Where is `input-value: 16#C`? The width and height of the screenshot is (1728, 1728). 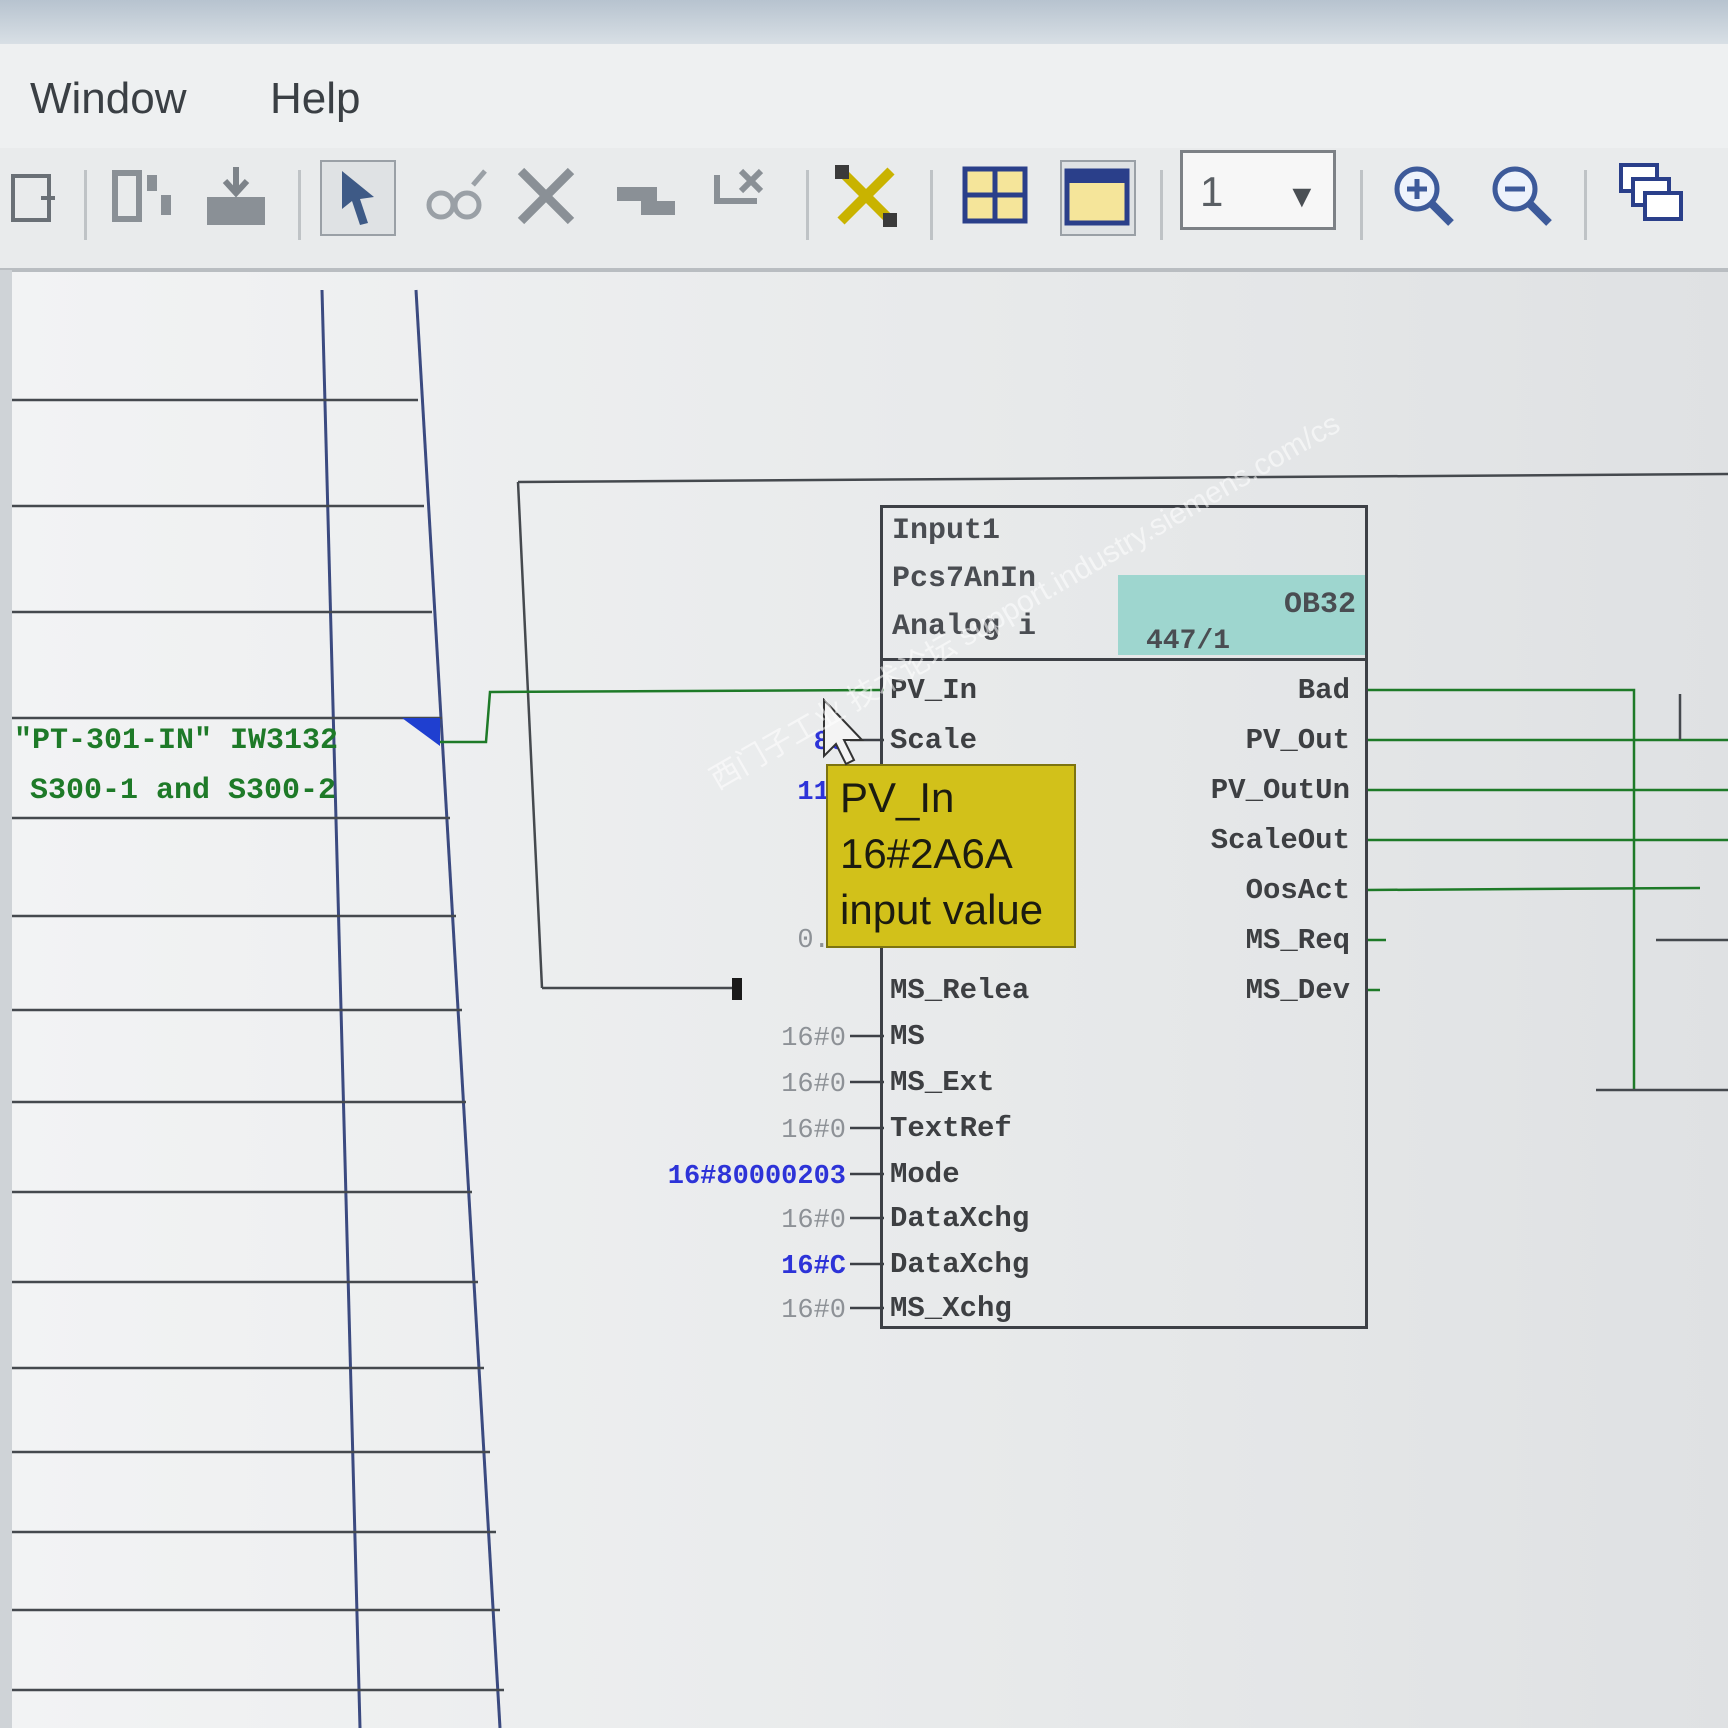 input-value: 16#C is located at coordinates (743, 1267).